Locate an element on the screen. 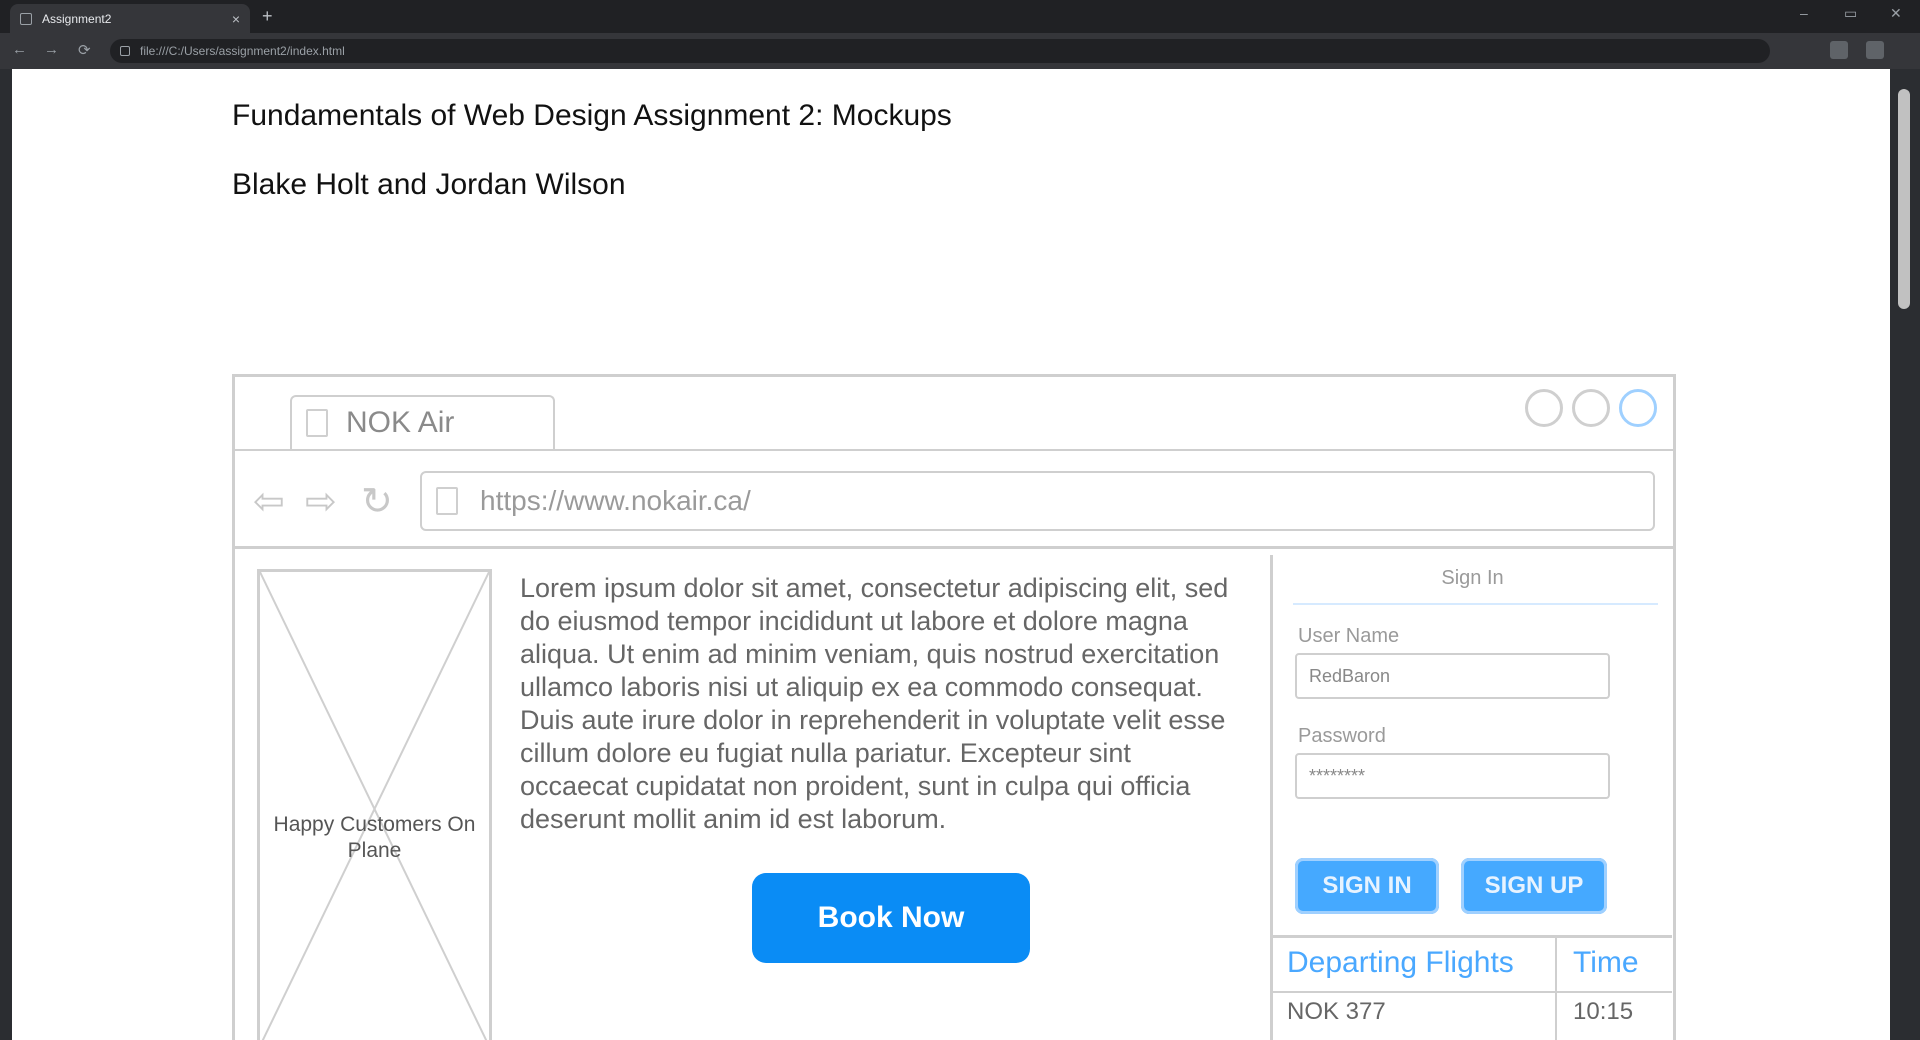  flight-number-cell: NOK 377 is located at coordinates (1336, 1011).